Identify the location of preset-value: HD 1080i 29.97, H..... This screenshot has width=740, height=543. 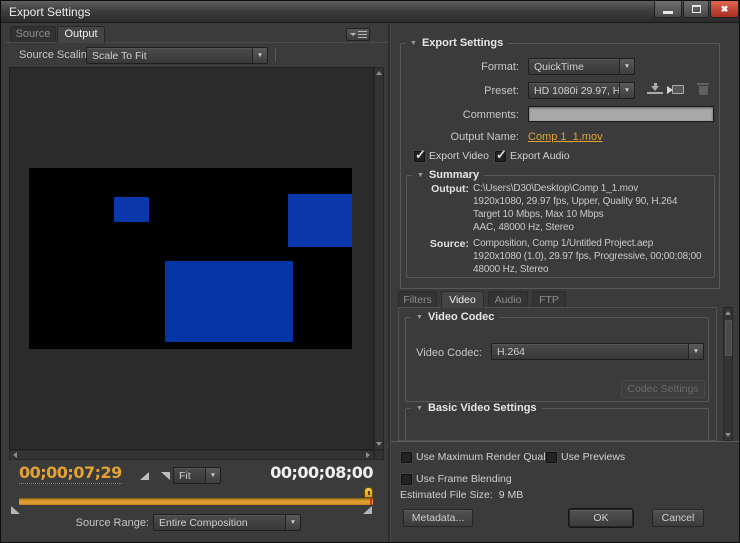
(576, 90).